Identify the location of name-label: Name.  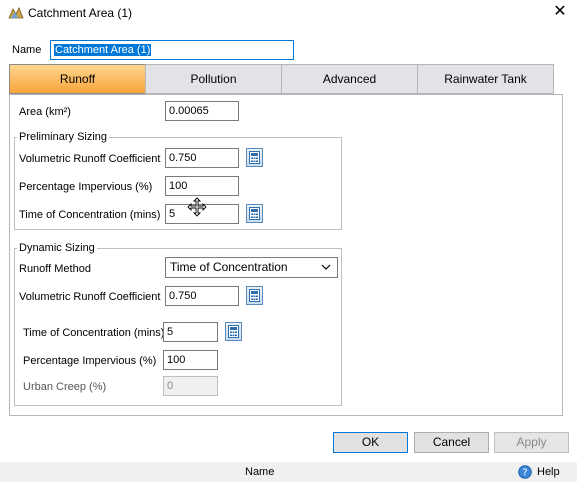
(27, 50).